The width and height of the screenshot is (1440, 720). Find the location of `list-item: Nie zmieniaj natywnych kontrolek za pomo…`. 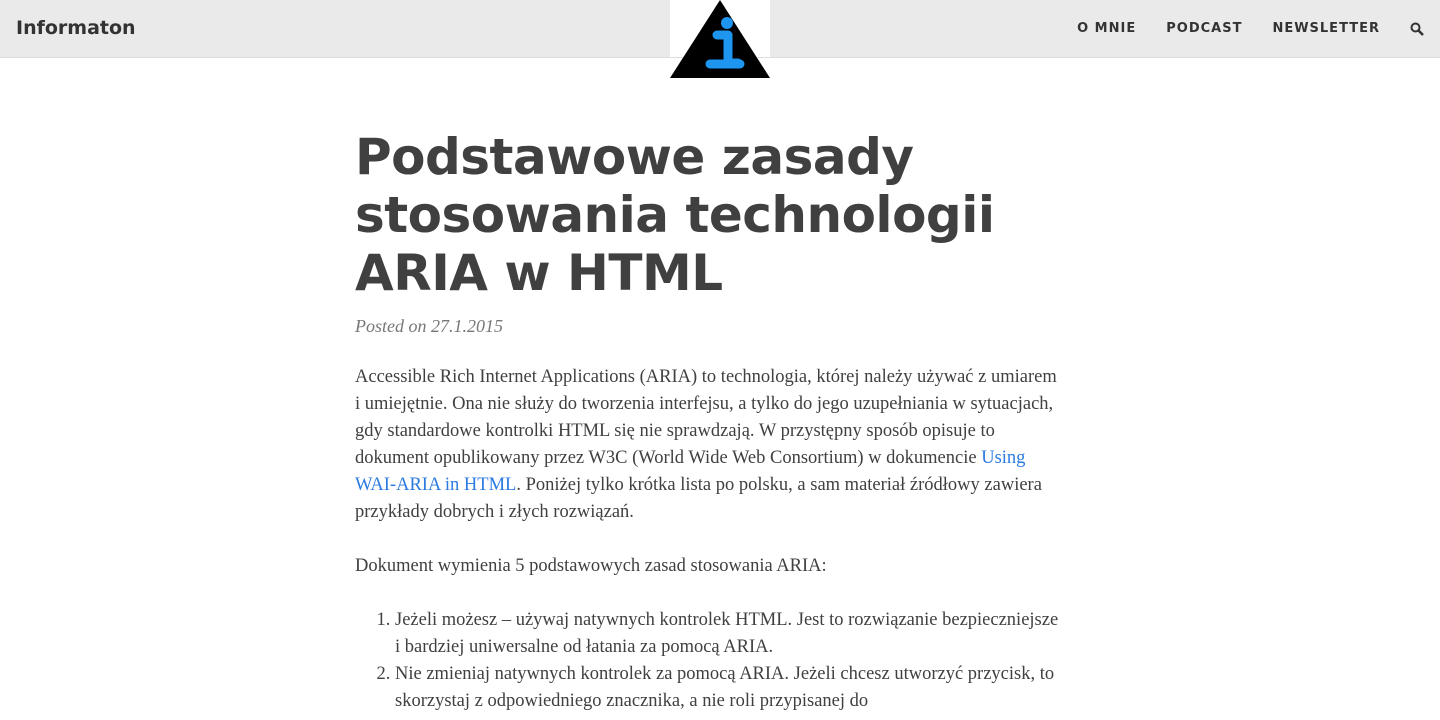

list-item: Nie zmieniaj natywnych kontrolek za pomo… is located at coordinates (730, 688).